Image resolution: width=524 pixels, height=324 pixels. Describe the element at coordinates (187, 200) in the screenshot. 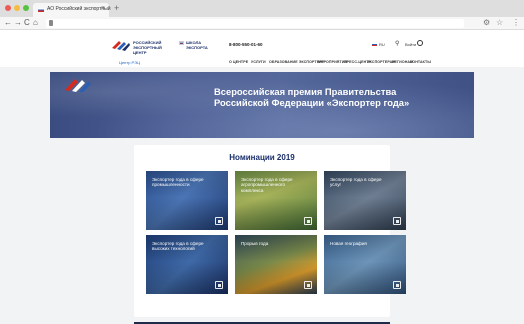

I see `nomination-tile-industry: Экспортер года в сфере промышленности` at that location.